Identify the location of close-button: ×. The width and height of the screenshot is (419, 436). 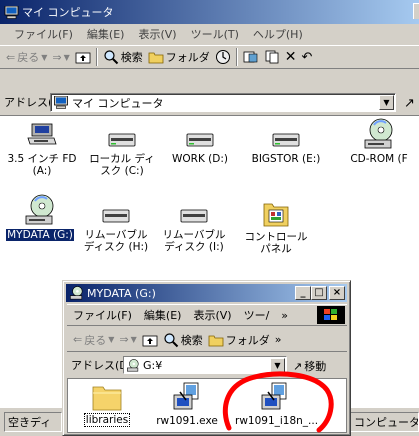
(337, 293).